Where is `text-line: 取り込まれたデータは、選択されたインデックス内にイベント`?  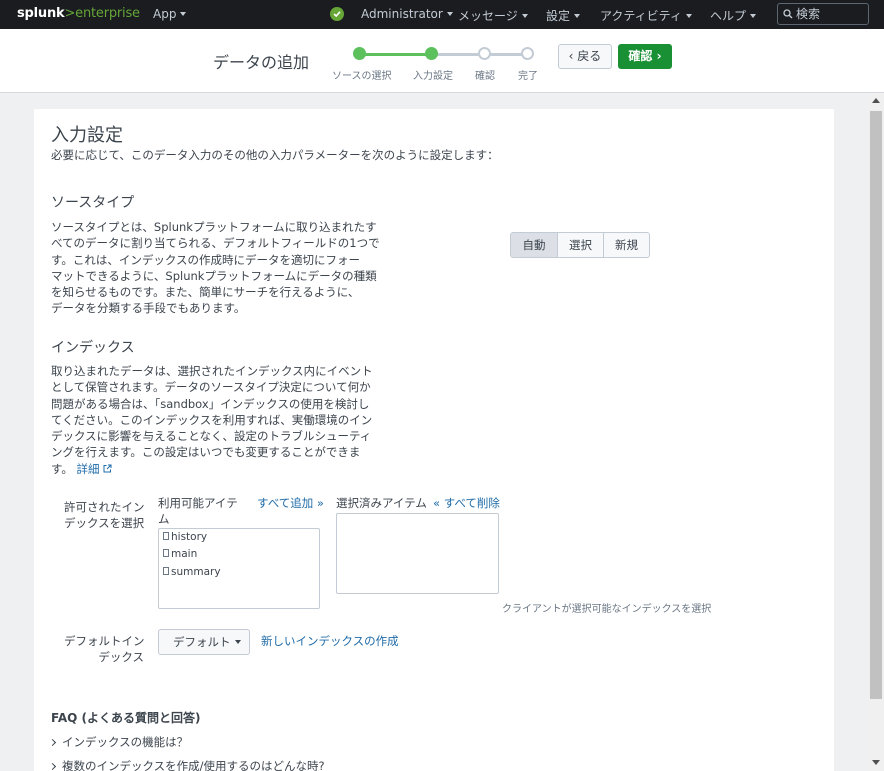 text-line: 取り込まれたデータは、選択されたインデックス内にイベント is located at coordinates (212, 371).